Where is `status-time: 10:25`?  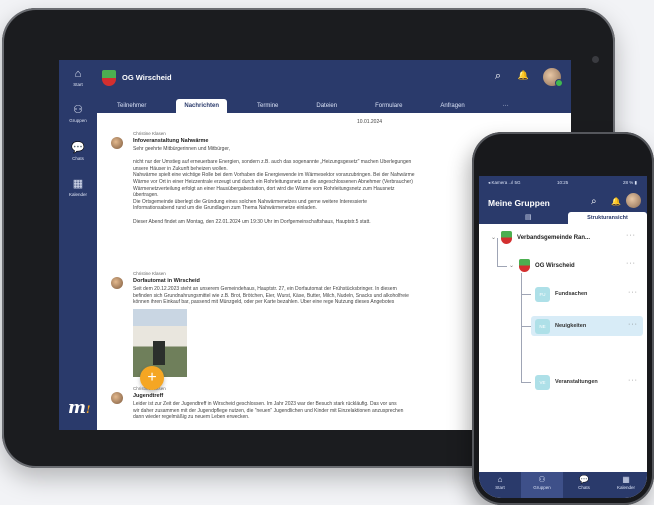
status-time: 10:25 is located at coordinates (563, 182).